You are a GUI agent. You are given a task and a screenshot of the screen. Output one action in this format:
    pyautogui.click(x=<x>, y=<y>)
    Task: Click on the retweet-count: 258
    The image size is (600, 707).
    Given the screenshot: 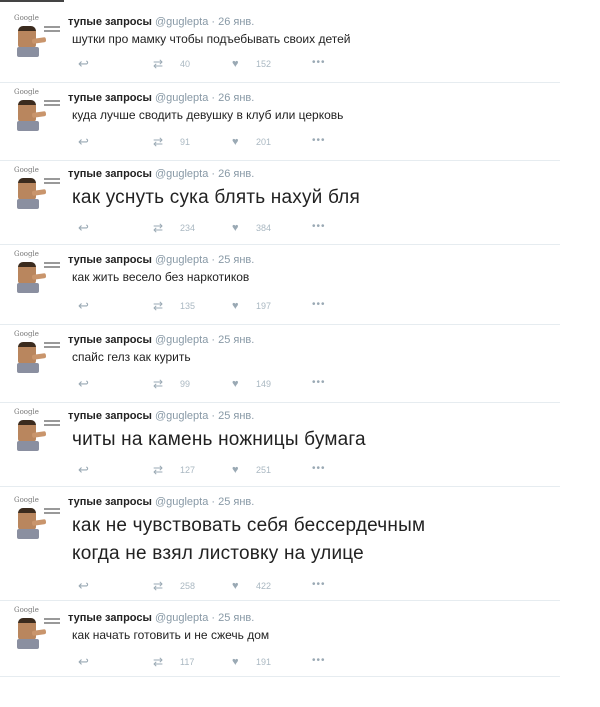 What is the action you would take?
    pyautogui.click(x=188, y=586)
    